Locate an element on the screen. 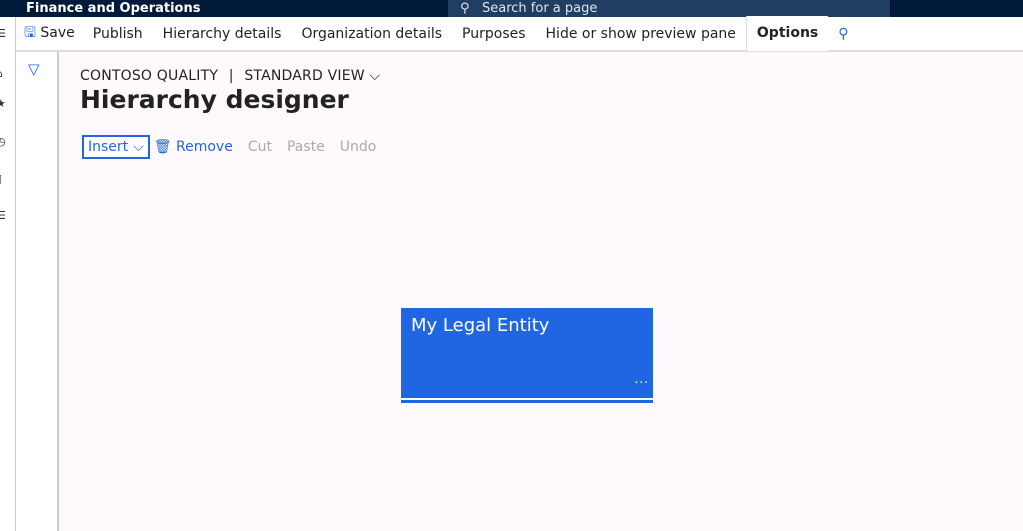 The height and width of the screenshot is (531, 1023). app-title: Finance and Operations is located at coordinates (113, 8).